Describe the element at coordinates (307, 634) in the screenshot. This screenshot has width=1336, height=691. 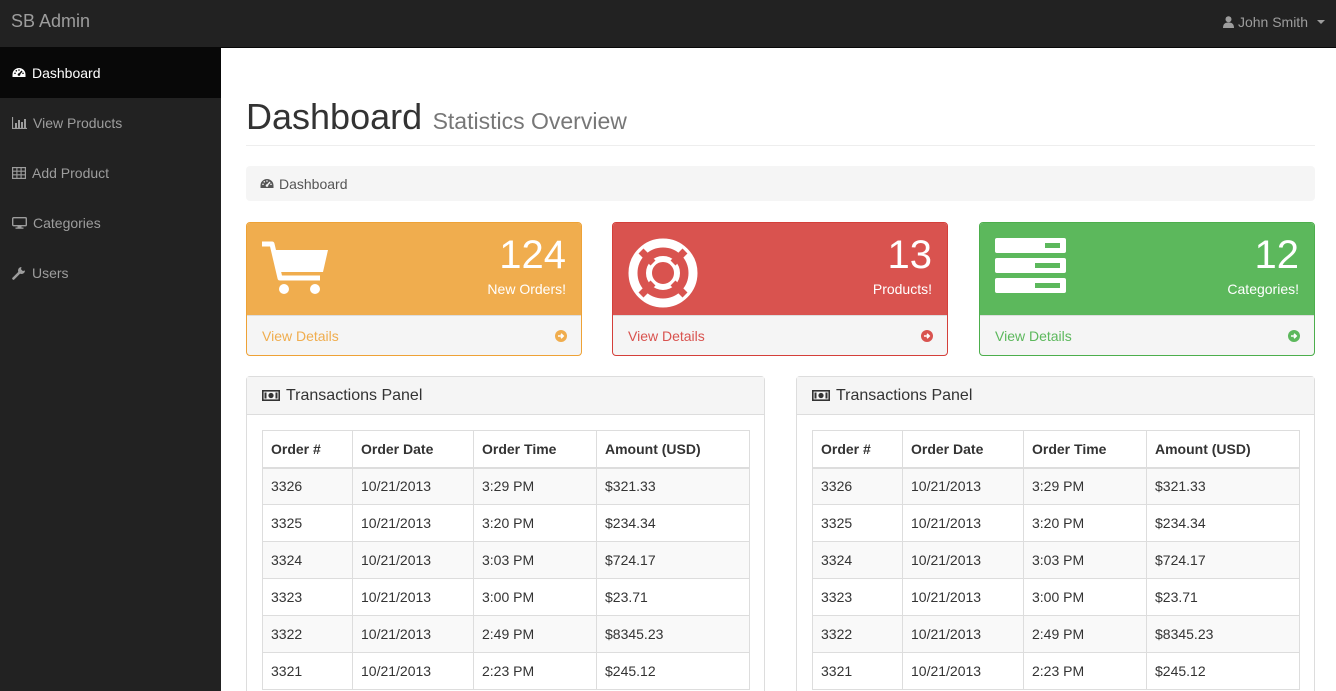
I see `table-cell: 3322` at that location.